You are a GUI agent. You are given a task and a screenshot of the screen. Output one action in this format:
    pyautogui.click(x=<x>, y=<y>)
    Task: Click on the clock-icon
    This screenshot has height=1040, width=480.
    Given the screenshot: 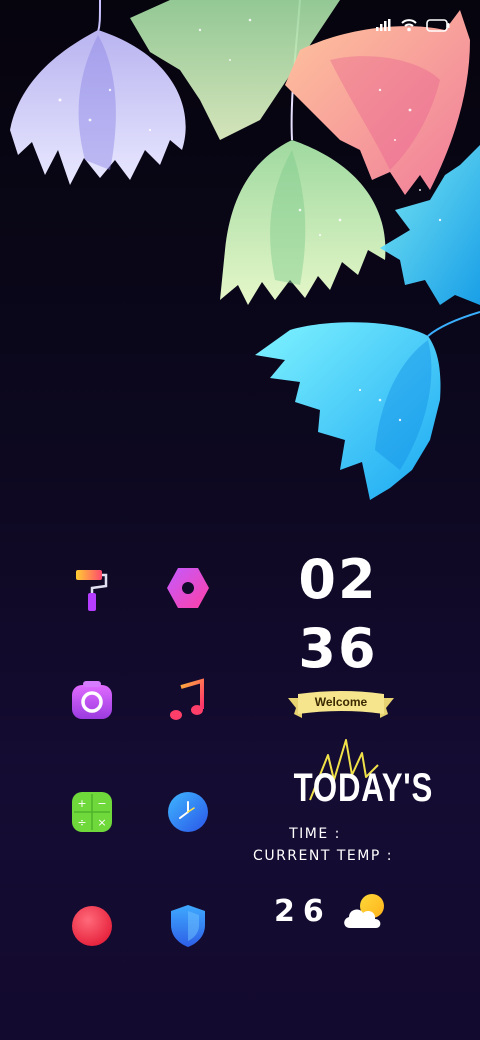 What is the action you would take?
    pyautogui.click(x=188, y=812)
    